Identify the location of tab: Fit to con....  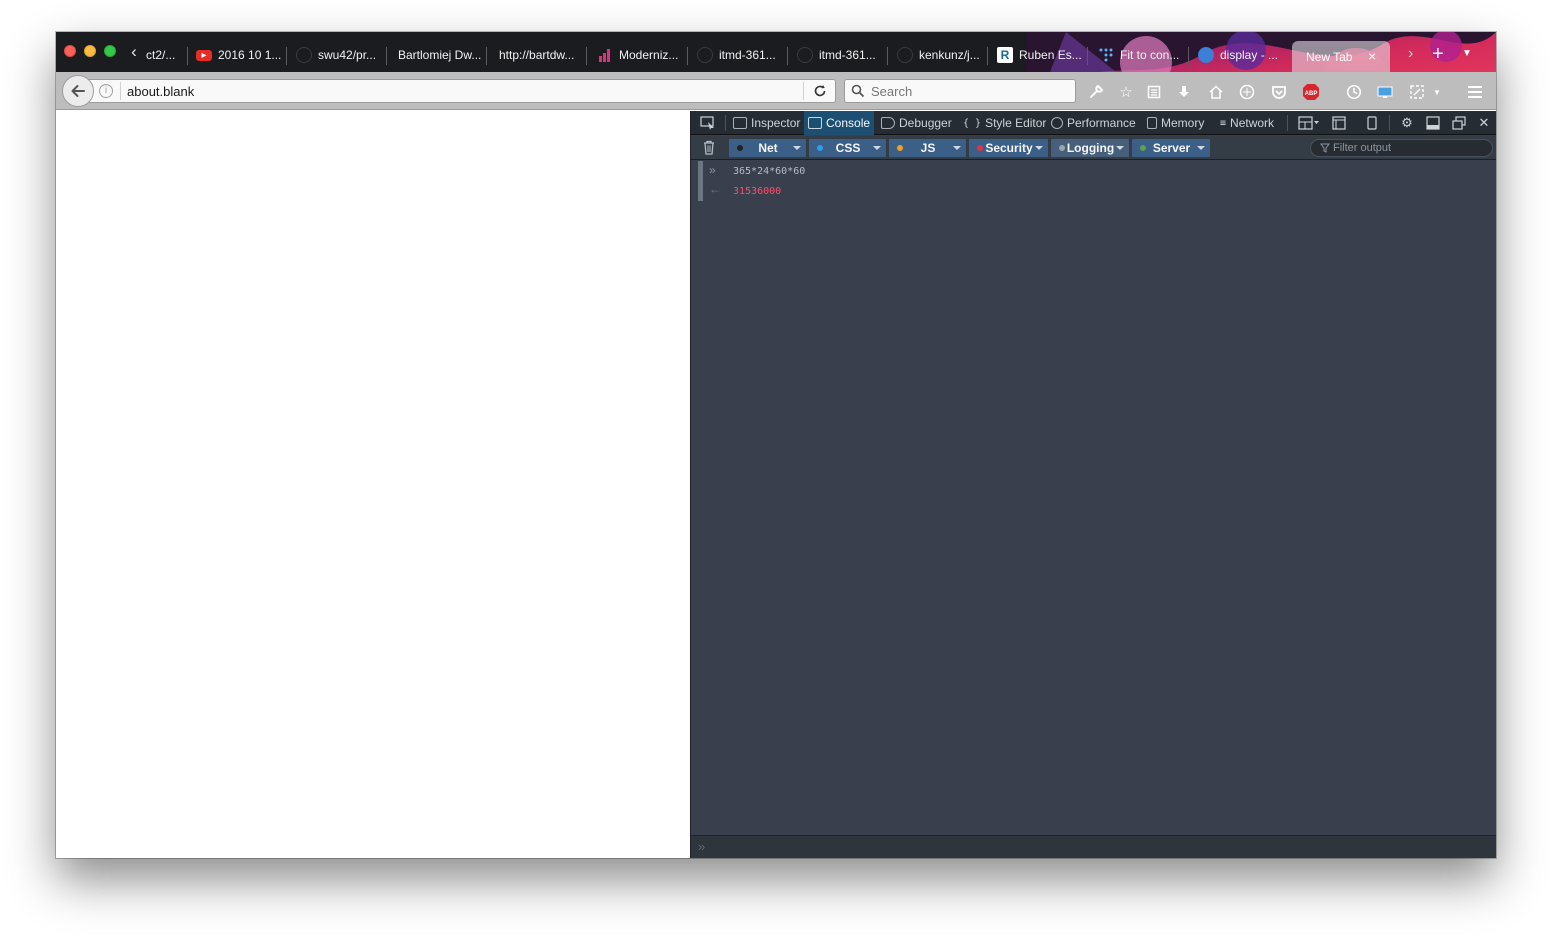
(1143, 55).